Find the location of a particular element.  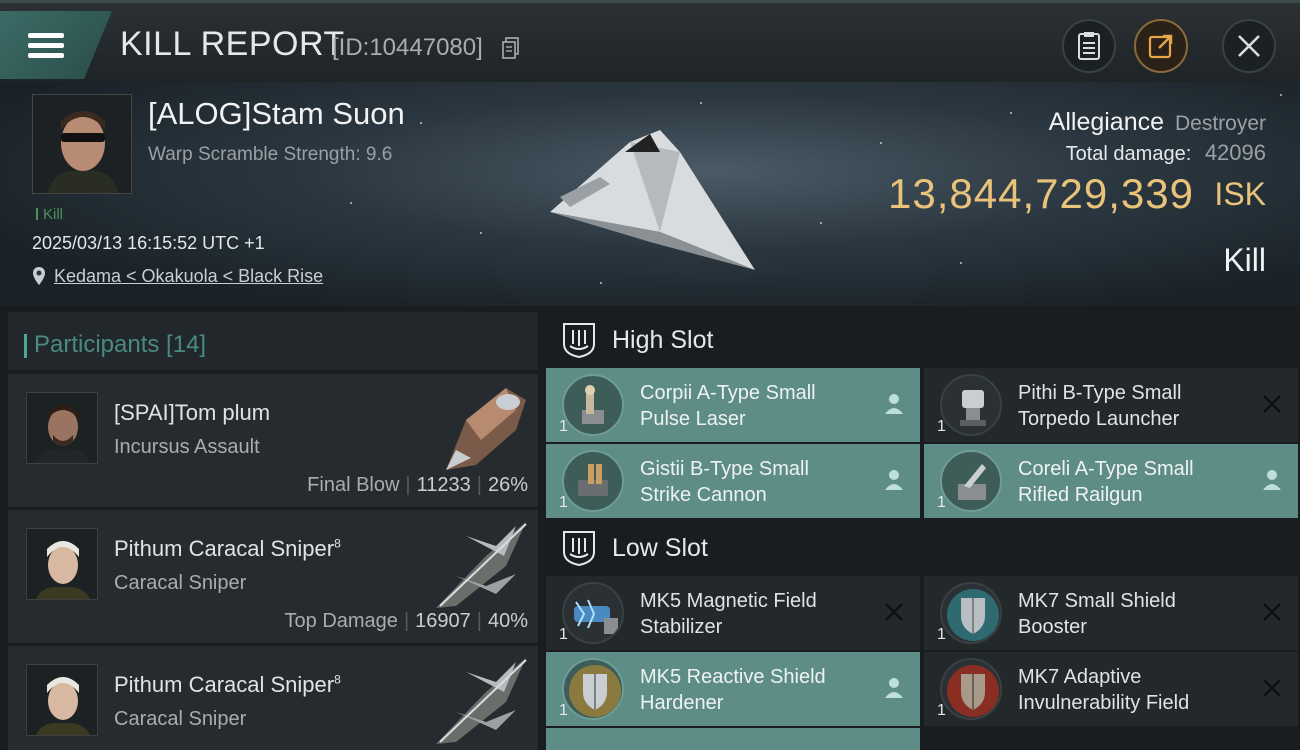

clipboard-button is located at coordinates (1089, 46).